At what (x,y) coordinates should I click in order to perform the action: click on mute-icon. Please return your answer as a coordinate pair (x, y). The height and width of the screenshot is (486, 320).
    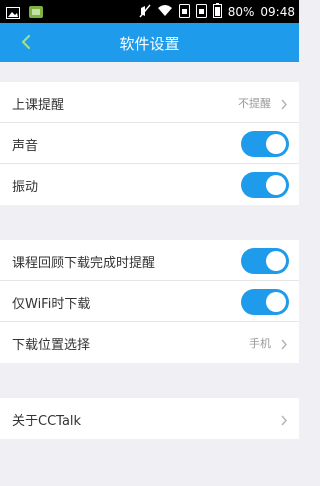
    Looking at the image, I should click on (145, 12).